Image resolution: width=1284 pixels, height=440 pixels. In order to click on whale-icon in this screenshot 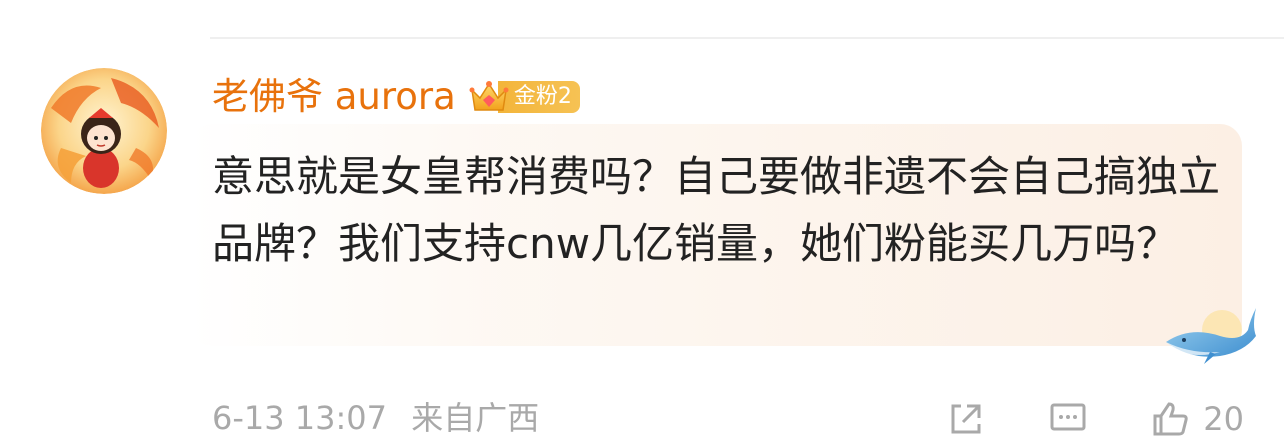, I will do `click(1211, 336)`.